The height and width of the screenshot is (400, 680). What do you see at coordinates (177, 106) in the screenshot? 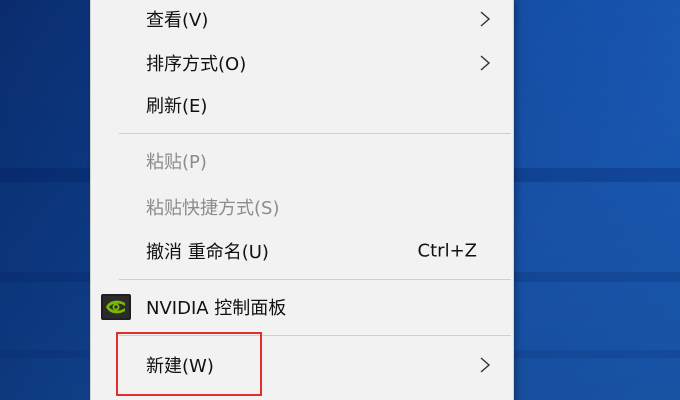
I see `menu-item-label: 刷新(E)` at bounding box center [177, 106].